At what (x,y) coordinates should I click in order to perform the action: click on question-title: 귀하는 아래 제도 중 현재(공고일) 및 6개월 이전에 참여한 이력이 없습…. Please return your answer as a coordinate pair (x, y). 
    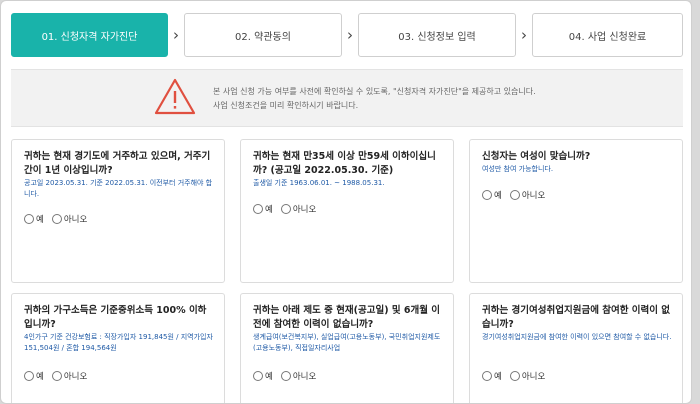
    Looking at the image, I should click on (347, 317).